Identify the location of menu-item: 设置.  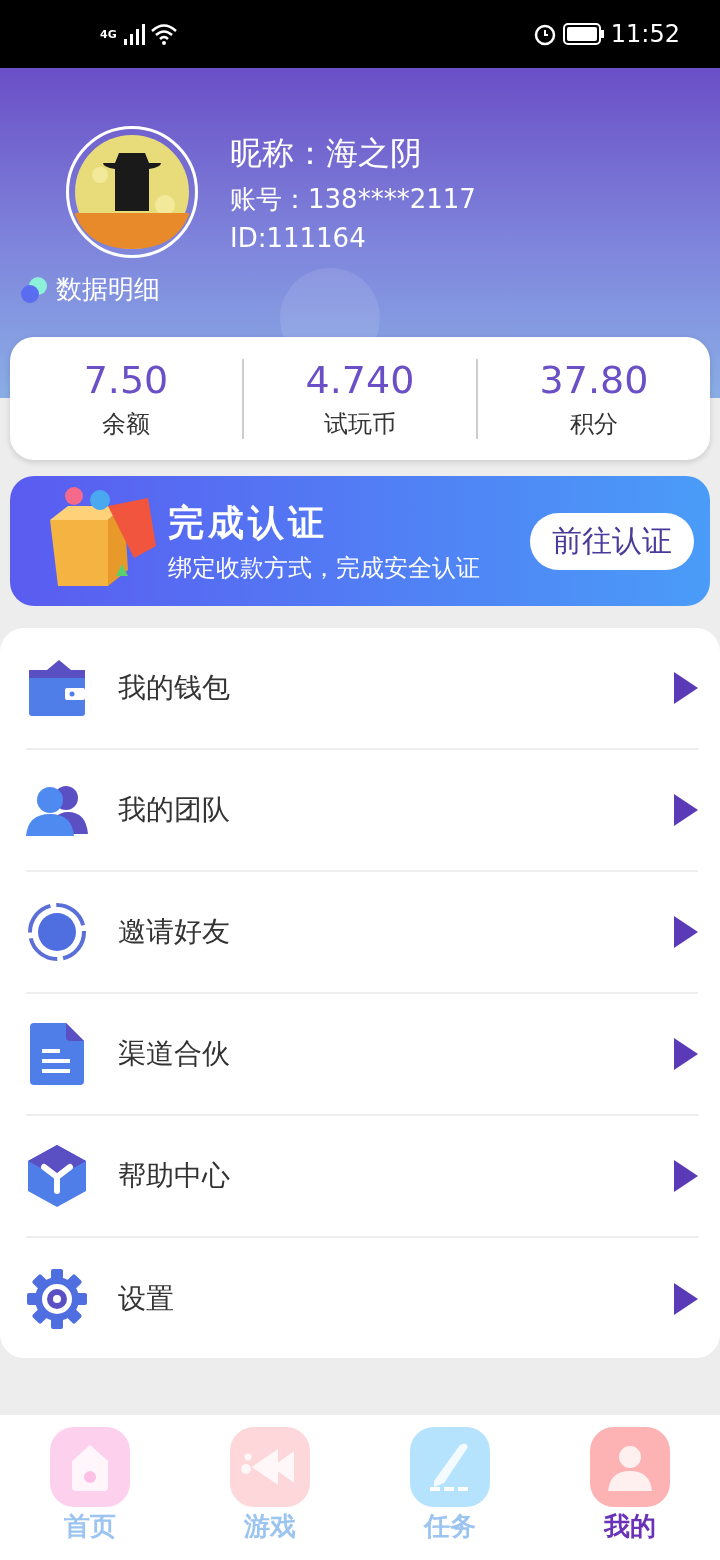
(362, 1299).